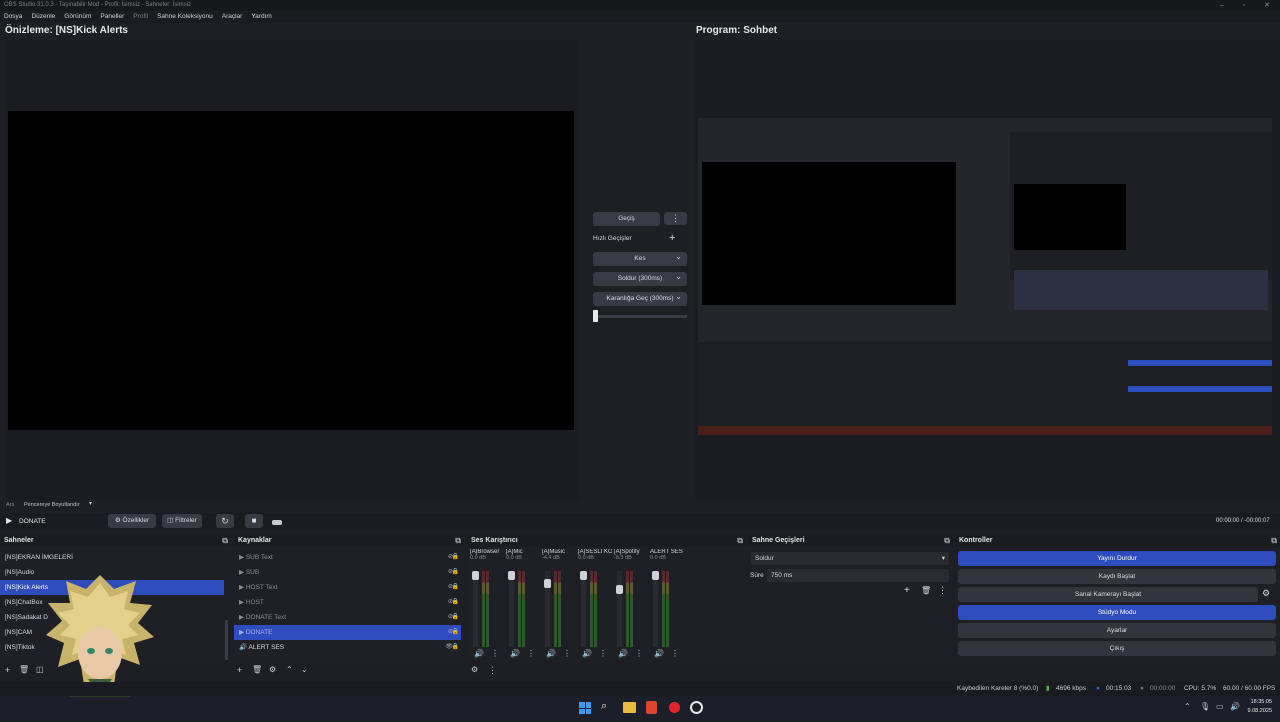 This screenshot has height=722, width=1280. What do you see at coordinates (347, 602) in the screenshot?
I see `source-item: ▶ HOST ⊘ 🔒` at bounding box center [347, 602].